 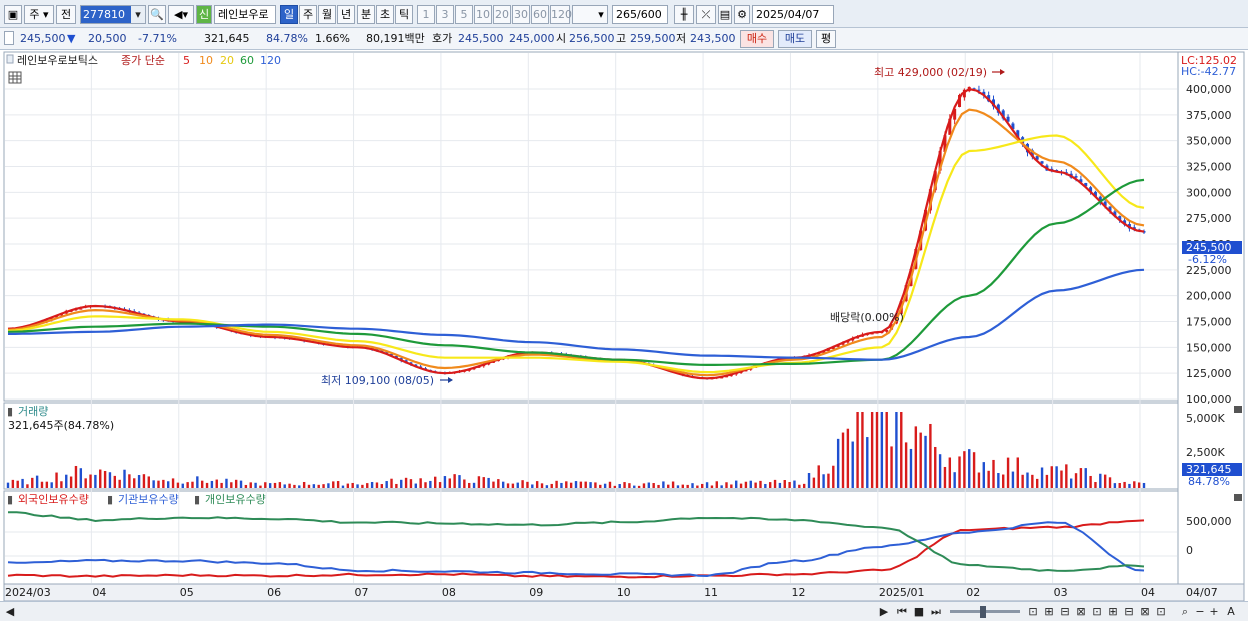 I want to click on last-page-icon: ⏭, so click(x=936, y=611).